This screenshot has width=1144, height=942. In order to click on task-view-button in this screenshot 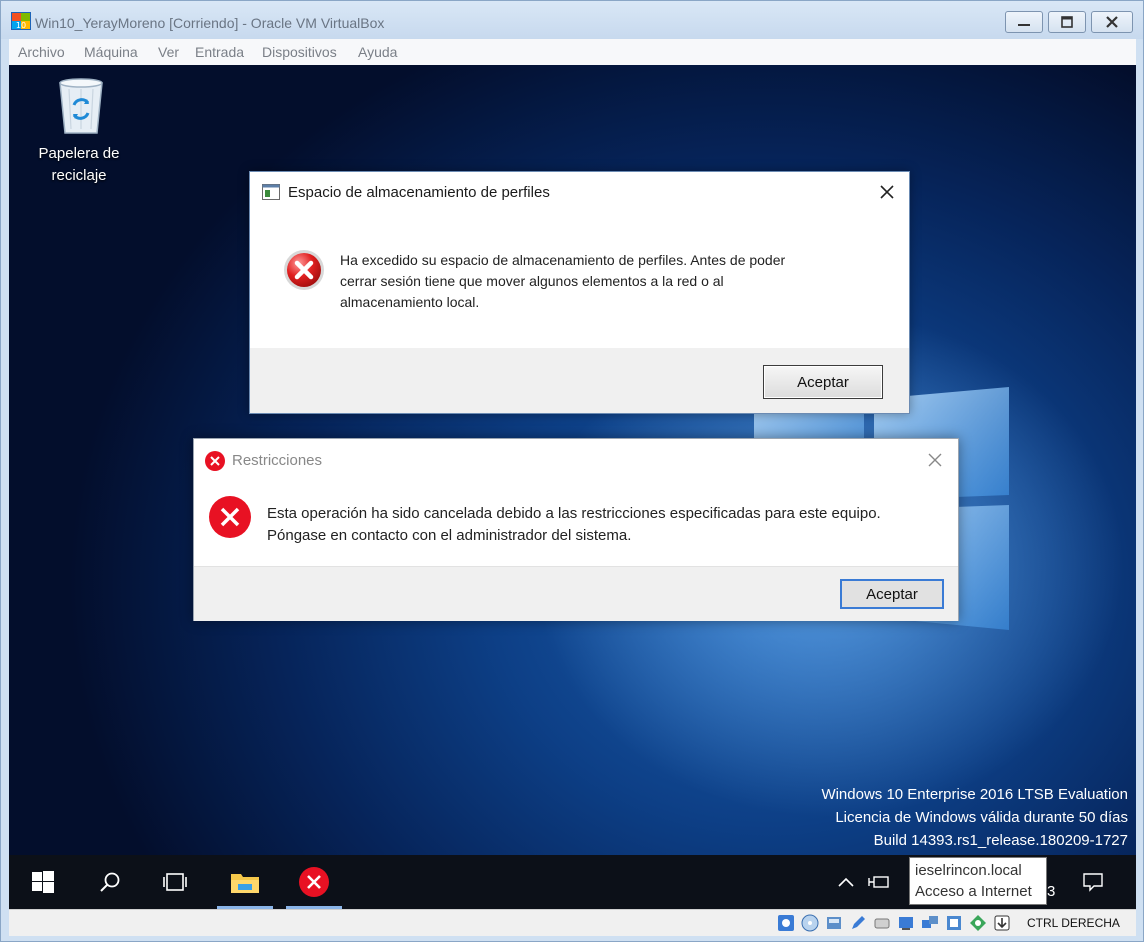, I will do `click(175, 882)`.